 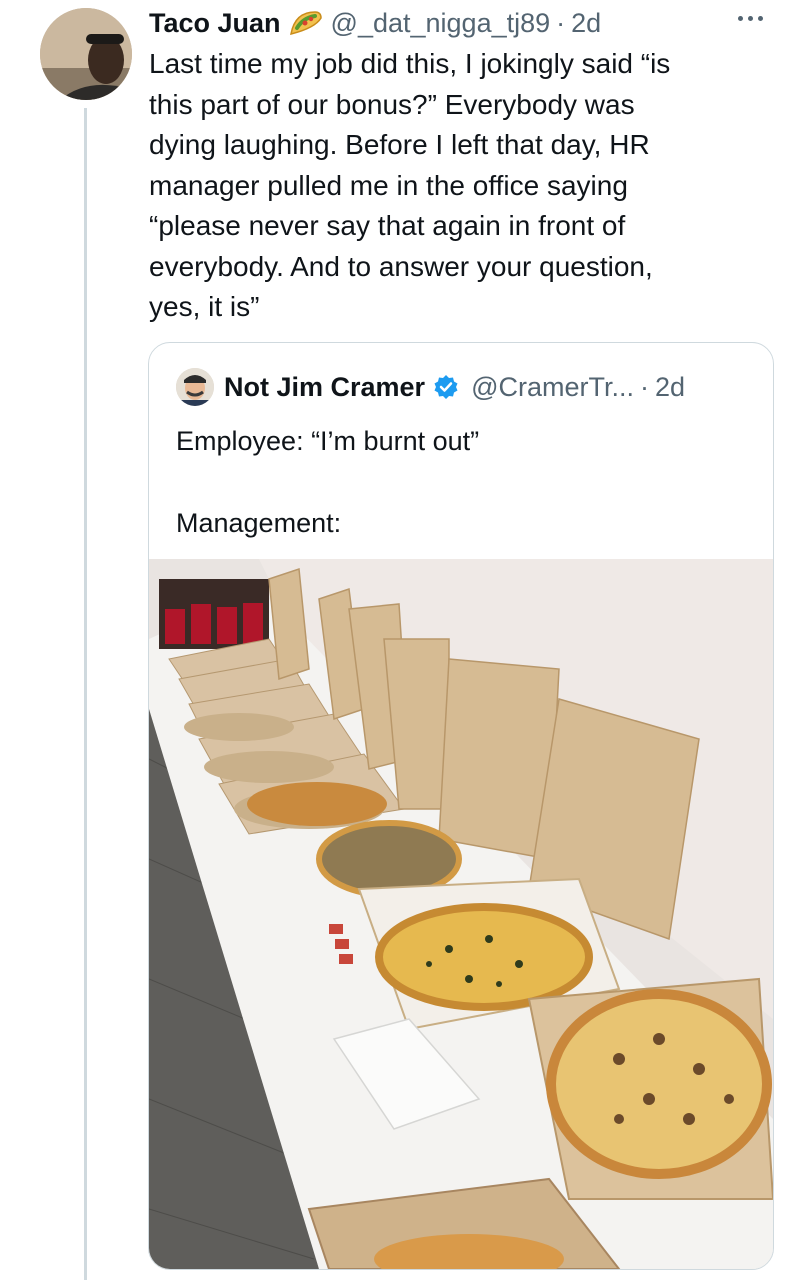 I want to click on more-horizontal-icon, so click(x=755, y=18).